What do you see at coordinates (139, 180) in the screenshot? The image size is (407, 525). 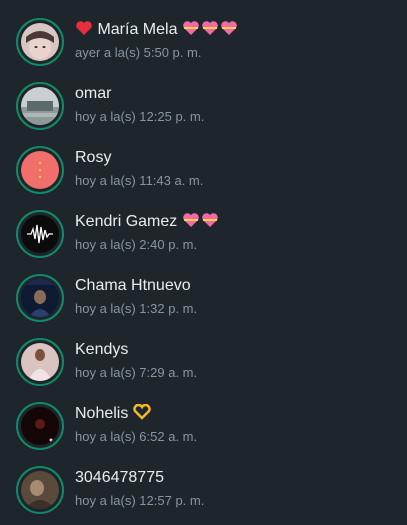 I see `status-time: hoy a la(s) 11:43 a. m.` at bounding box center [139, 180].